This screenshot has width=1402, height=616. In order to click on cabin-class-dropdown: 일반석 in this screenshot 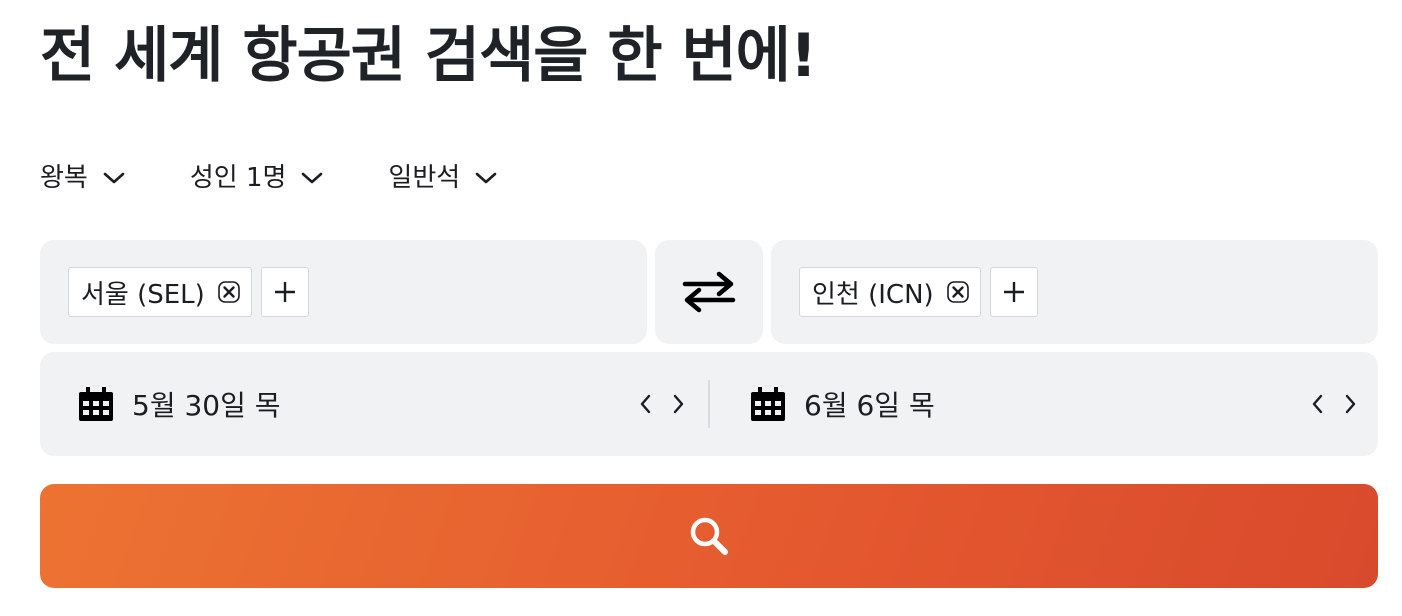, I will do `click(443, 178)`.